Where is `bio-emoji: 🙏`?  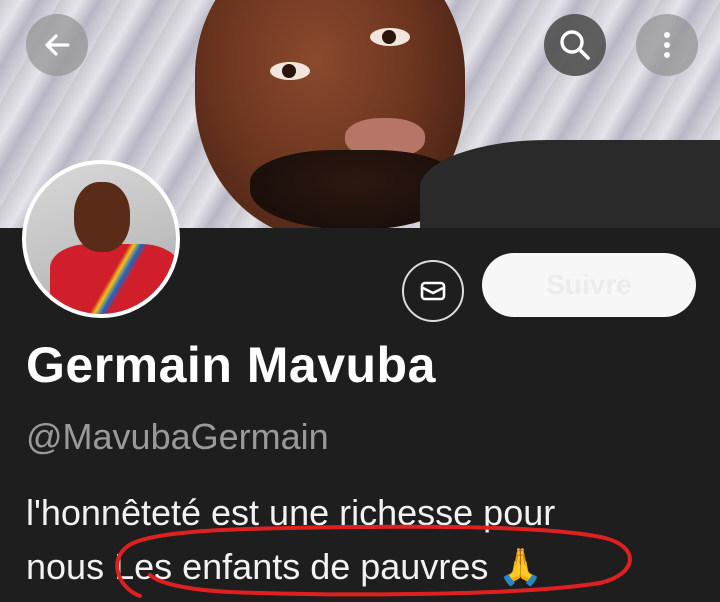 bio-emoji: 🙏 is located at coordinates (521, 566).